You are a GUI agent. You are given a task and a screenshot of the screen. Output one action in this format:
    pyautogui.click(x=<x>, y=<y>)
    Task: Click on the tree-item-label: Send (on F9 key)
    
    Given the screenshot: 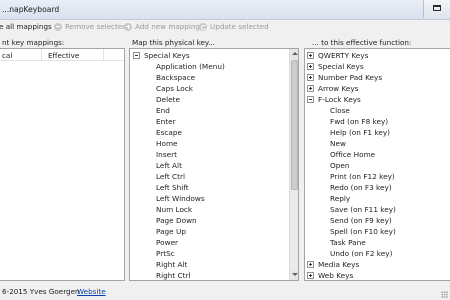 What is the action you would take?
    pyautogui.click(x=361, y=220)
    